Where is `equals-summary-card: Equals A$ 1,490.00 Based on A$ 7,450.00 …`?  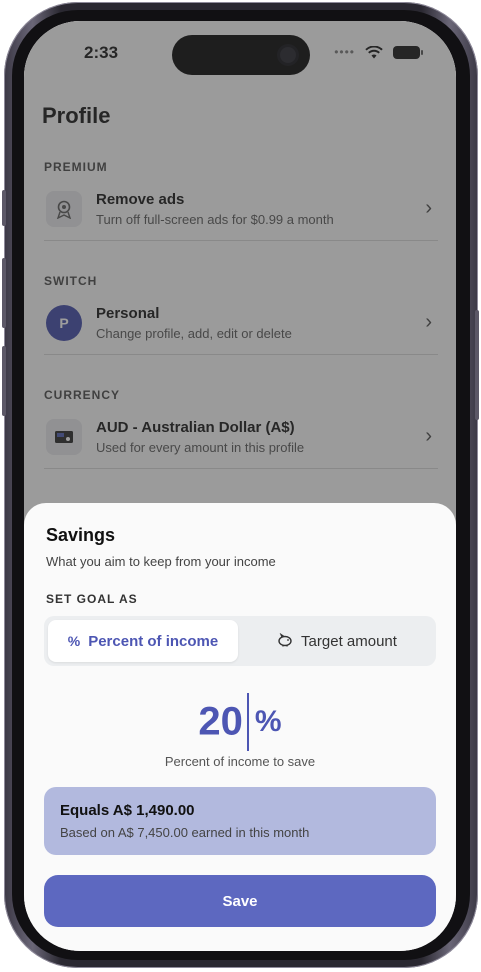
equals-summary-card: Equals A$ 1,490.00 Based on A$ 7,450.00 … is located at coordinates (240, 821).